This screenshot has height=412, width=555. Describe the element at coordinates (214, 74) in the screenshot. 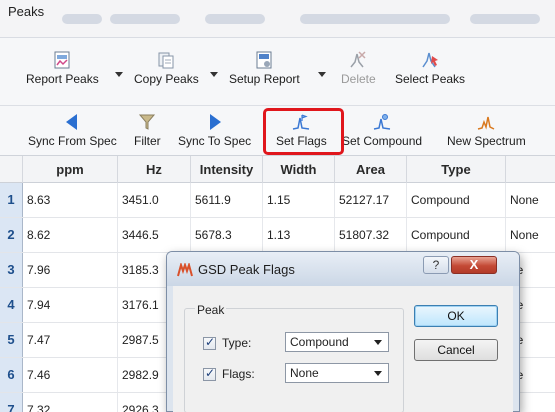

I see `copy-peaks-dropdown-icon` at that location.